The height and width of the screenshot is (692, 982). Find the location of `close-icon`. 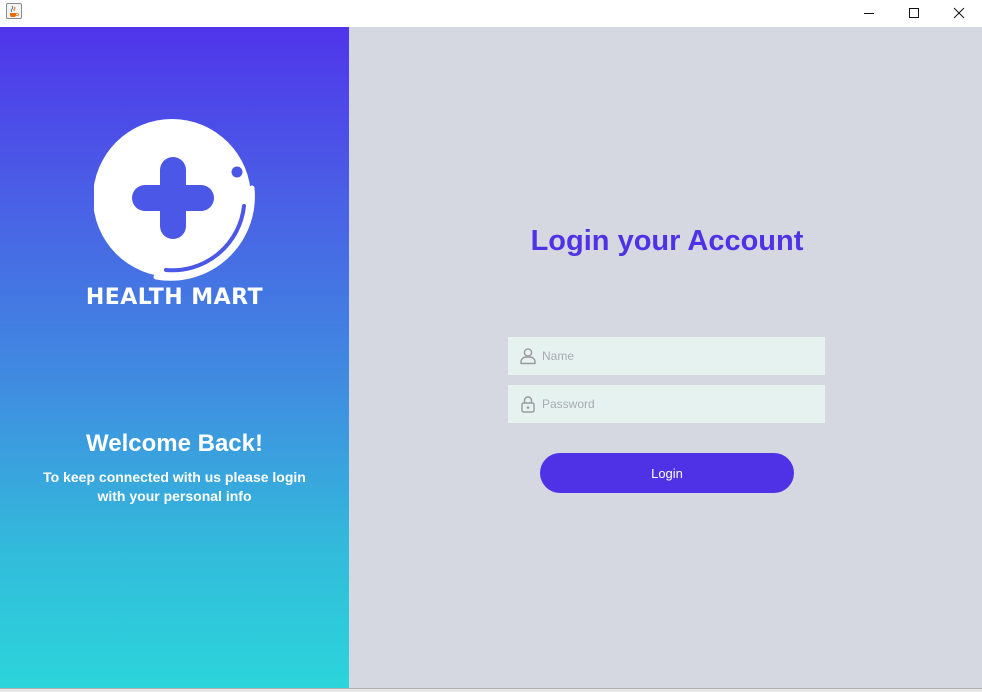

close-icon is located at coordinates (959, 13).